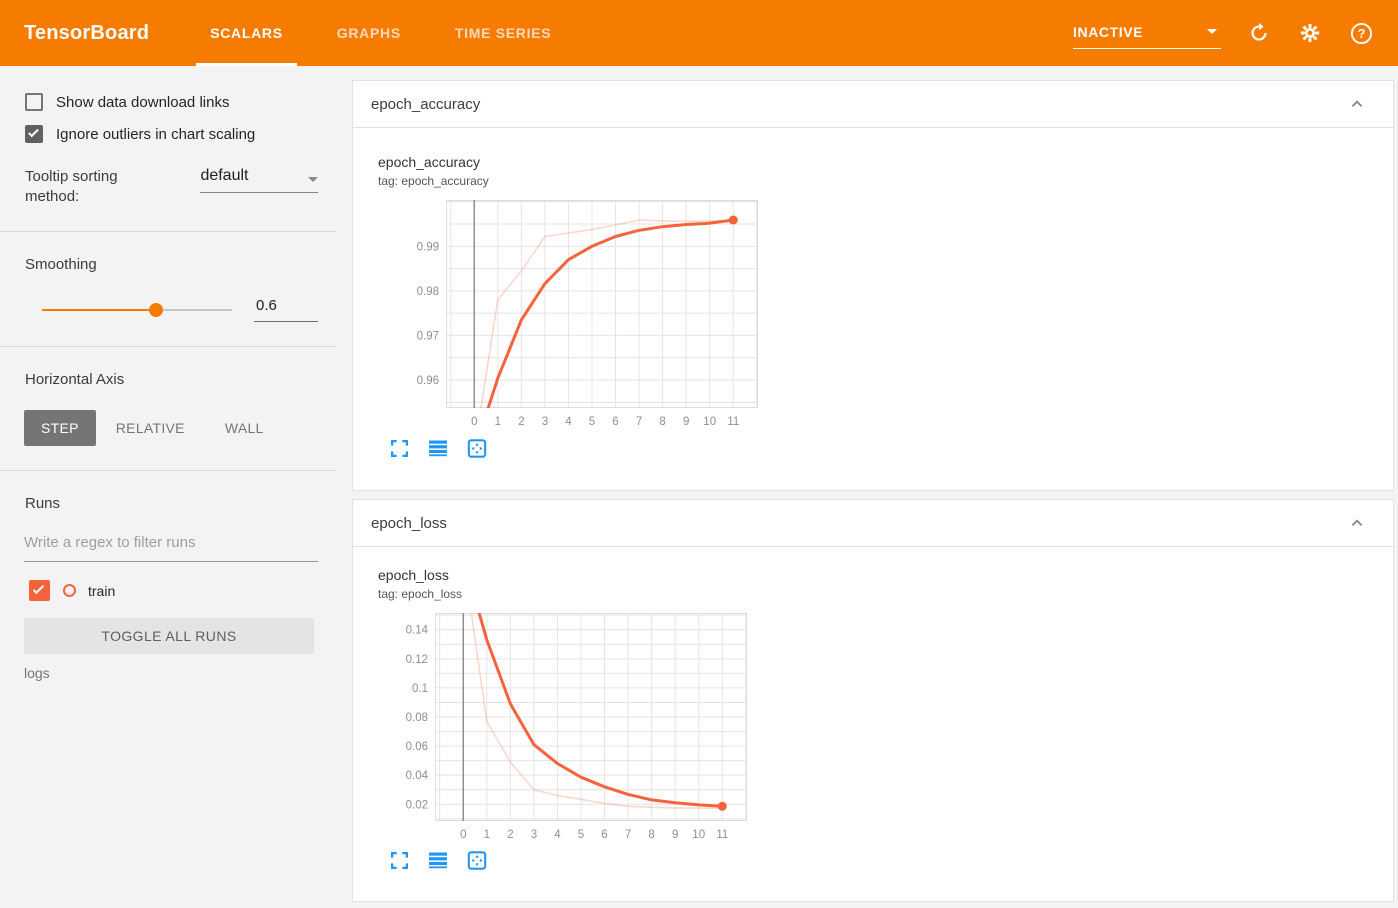 The height and width of the screenshot is (908, 1398). What do you see at coordinates (37, 673) in the screenshot?
I see `logdir-caption: logs` at bounding box center [37, 673].